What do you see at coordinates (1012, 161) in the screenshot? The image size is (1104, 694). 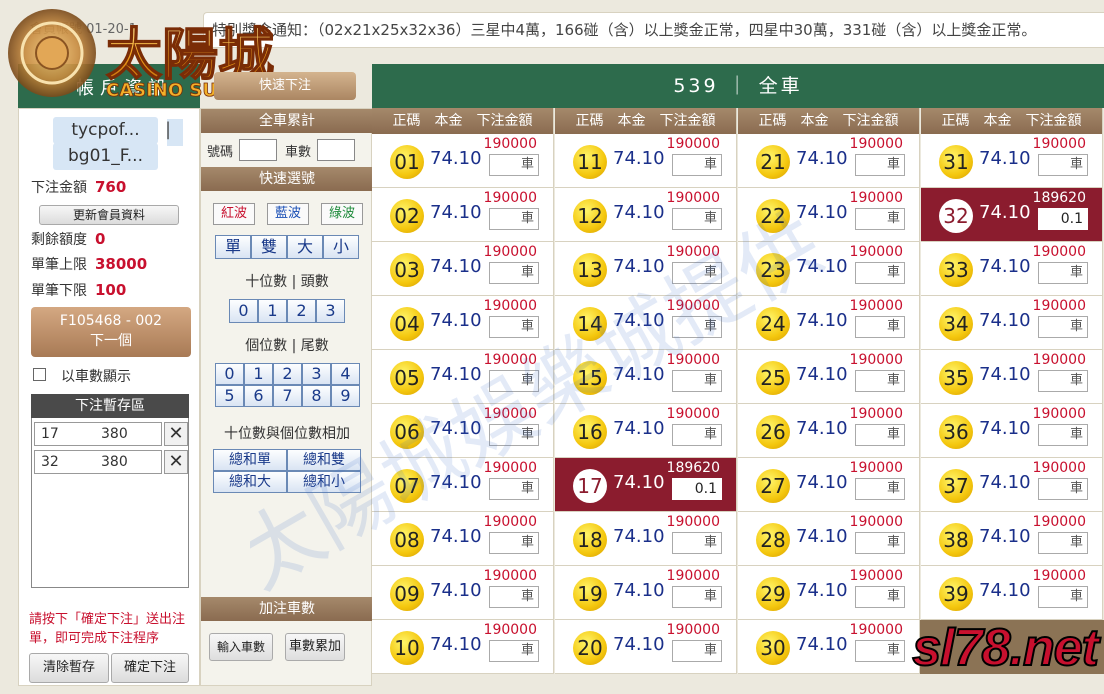 I see `number-cell-31: 31 74.10 190000 車` at bounding box center [1012, 161].